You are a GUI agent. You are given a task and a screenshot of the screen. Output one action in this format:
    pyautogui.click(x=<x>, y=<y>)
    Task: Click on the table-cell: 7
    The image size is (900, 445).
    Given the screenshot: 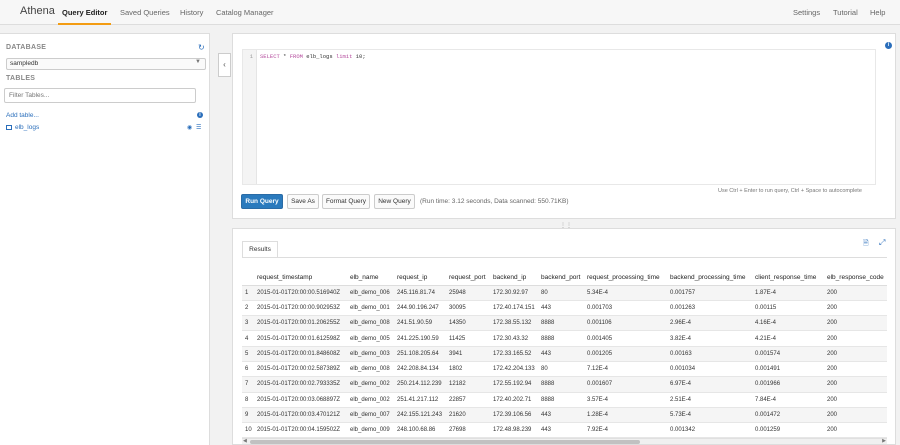 What is the action you would take?
    pyautogui.click(x=248, y=384)
    